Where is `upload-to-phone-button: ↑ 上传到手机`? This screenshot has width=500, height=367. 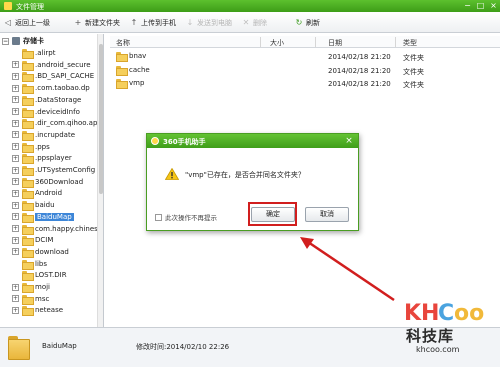 upload-to-phone-button: ↑ 上传到手机 is located at coordinates (153, 23).